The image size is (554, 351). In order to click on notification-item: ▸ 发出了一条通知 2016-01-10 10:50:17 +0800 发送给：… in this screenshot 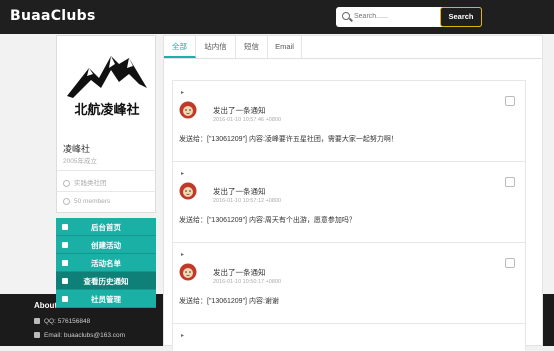, I will do `click(349, 282)`.